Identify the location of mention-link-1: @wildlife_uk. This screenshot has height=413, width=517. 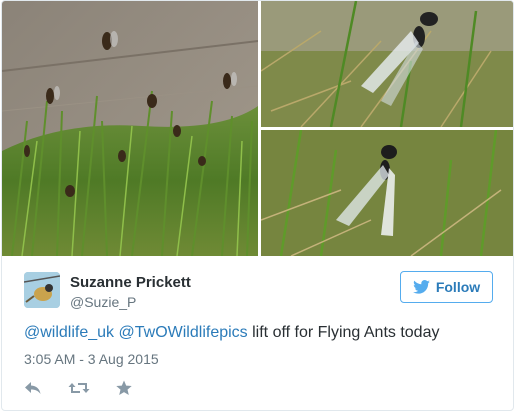
(69, 332).